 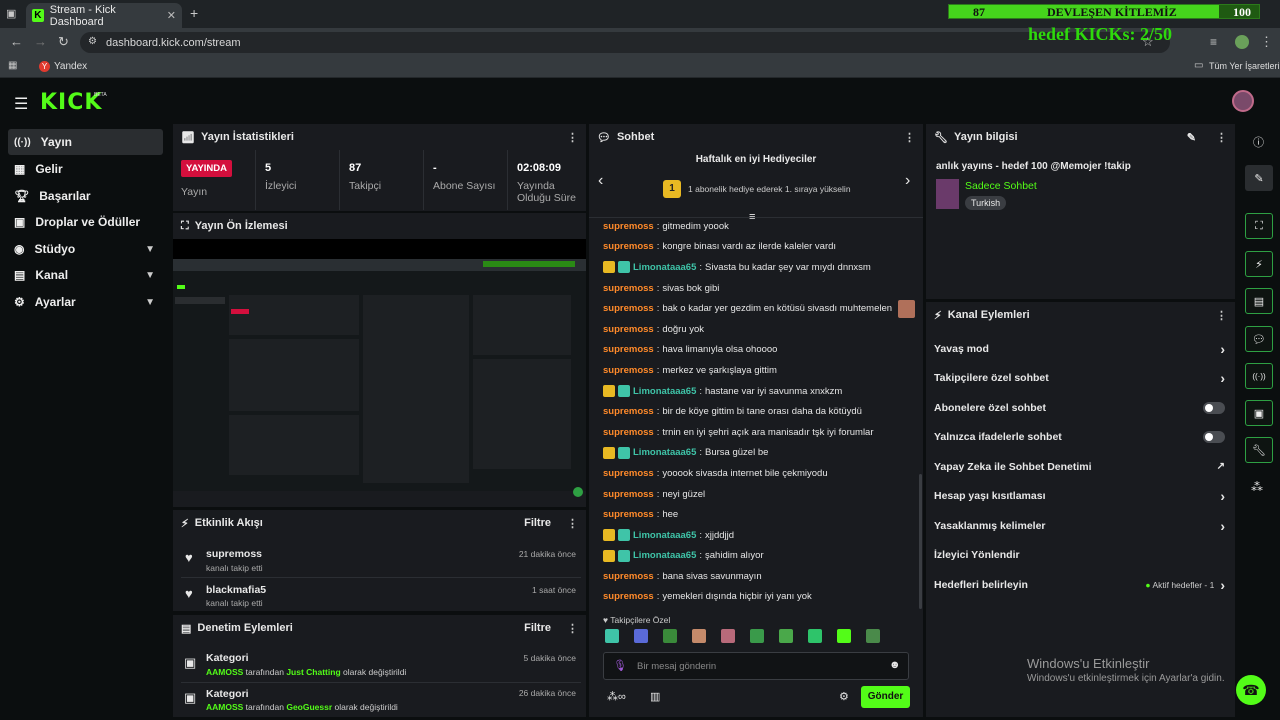 I want to click on chat-toolbar-button: 💬︎, so click(x=1259, y=339).